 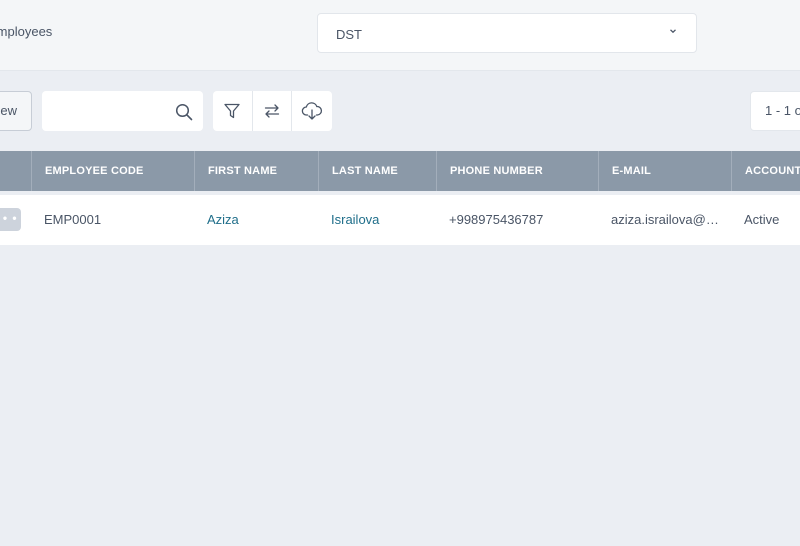 What do you see at coordinates (73, 219) in the screenshot?
I see `cell-employee-code: EMP0001` at bounding box center [73, 219].